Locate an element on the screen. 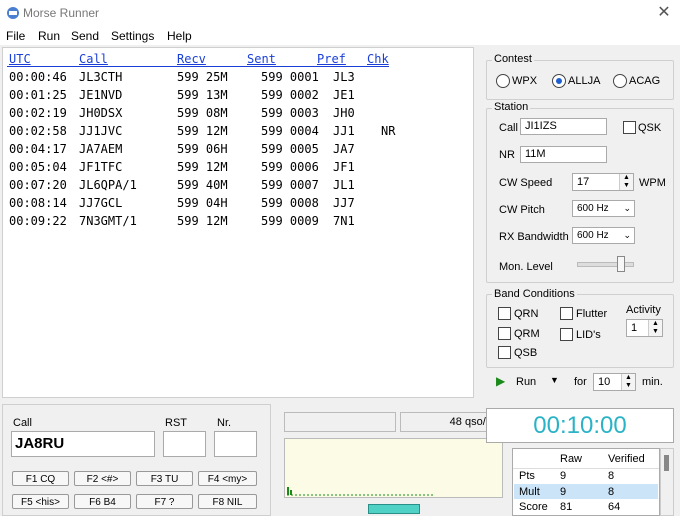 This screenshot has width=680, height=516. log-row: 00:09:22 7N3GMT/1 599 12M 599 0009 7N1 is located at coordinates (238, 223).